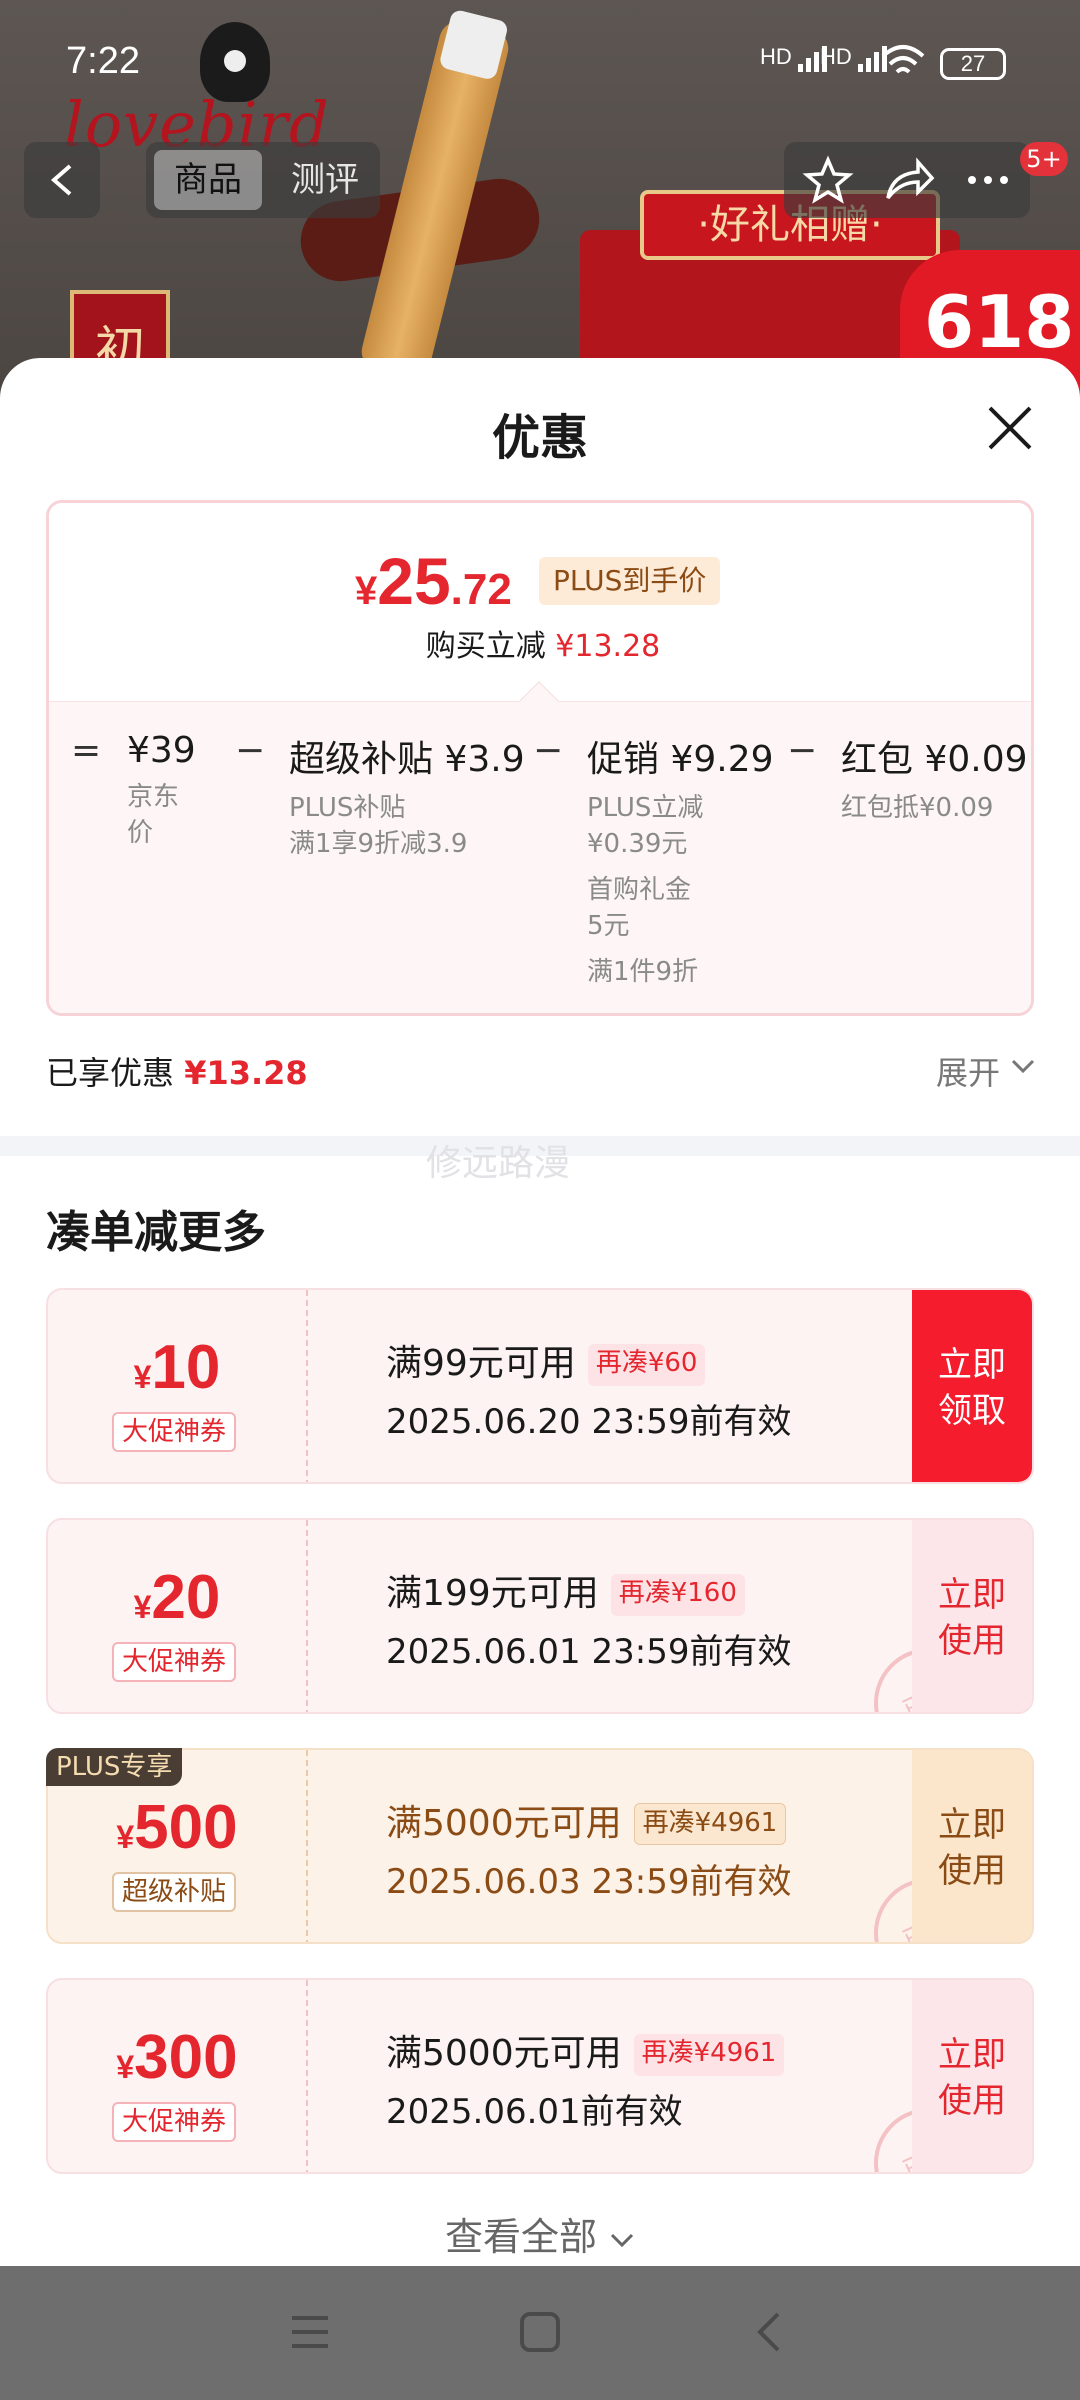 The image size is (1080, 2400). I want to click on buy-reduce-value: ¥13.28, so click(608, 646).